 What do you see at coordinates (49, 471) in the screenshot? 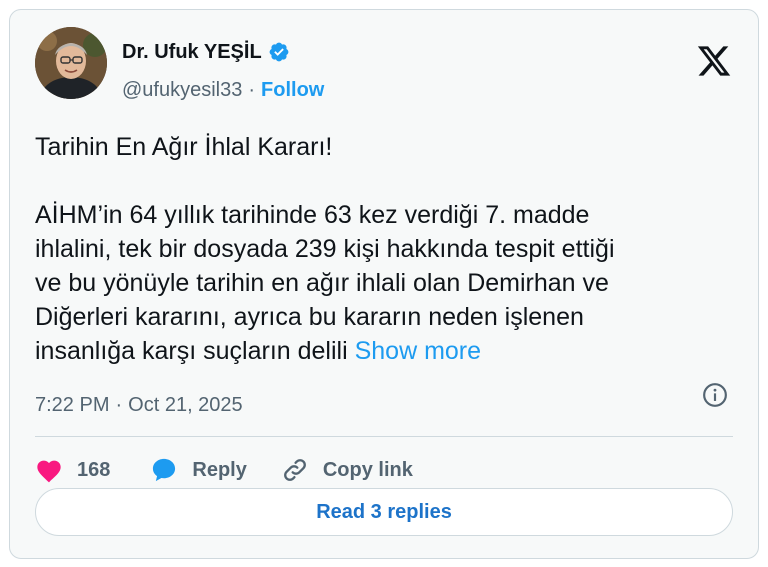
I see `heart-icon` at bounding box center [49, 471].